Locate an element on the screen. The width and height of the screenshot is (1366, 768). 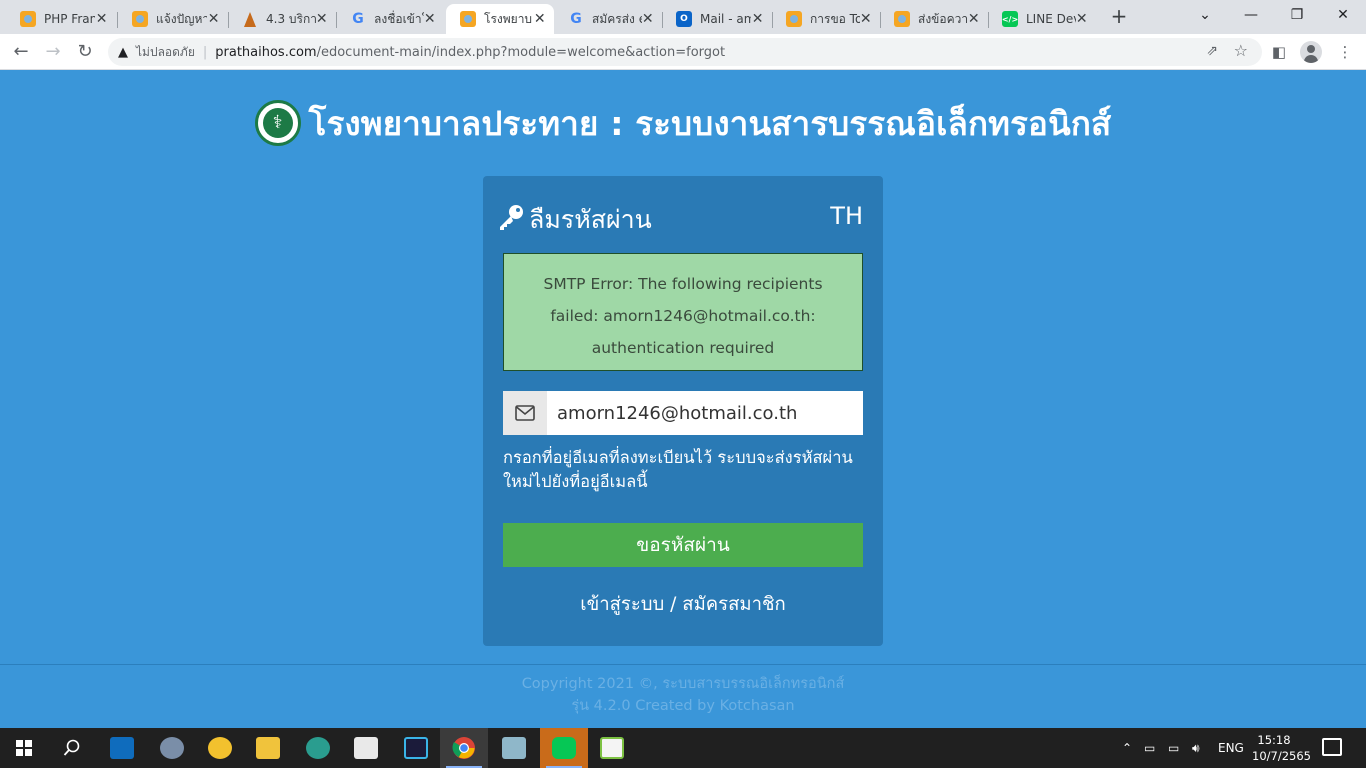
hospital-logo-icon: ⚕ is located at coordinates (277, 123).